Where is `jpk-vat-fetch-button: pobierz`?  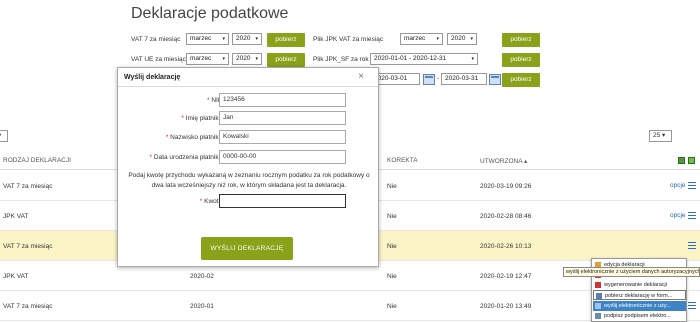
jpk-vat-fetch-button: pobierz is located at coordinates (521, 40).